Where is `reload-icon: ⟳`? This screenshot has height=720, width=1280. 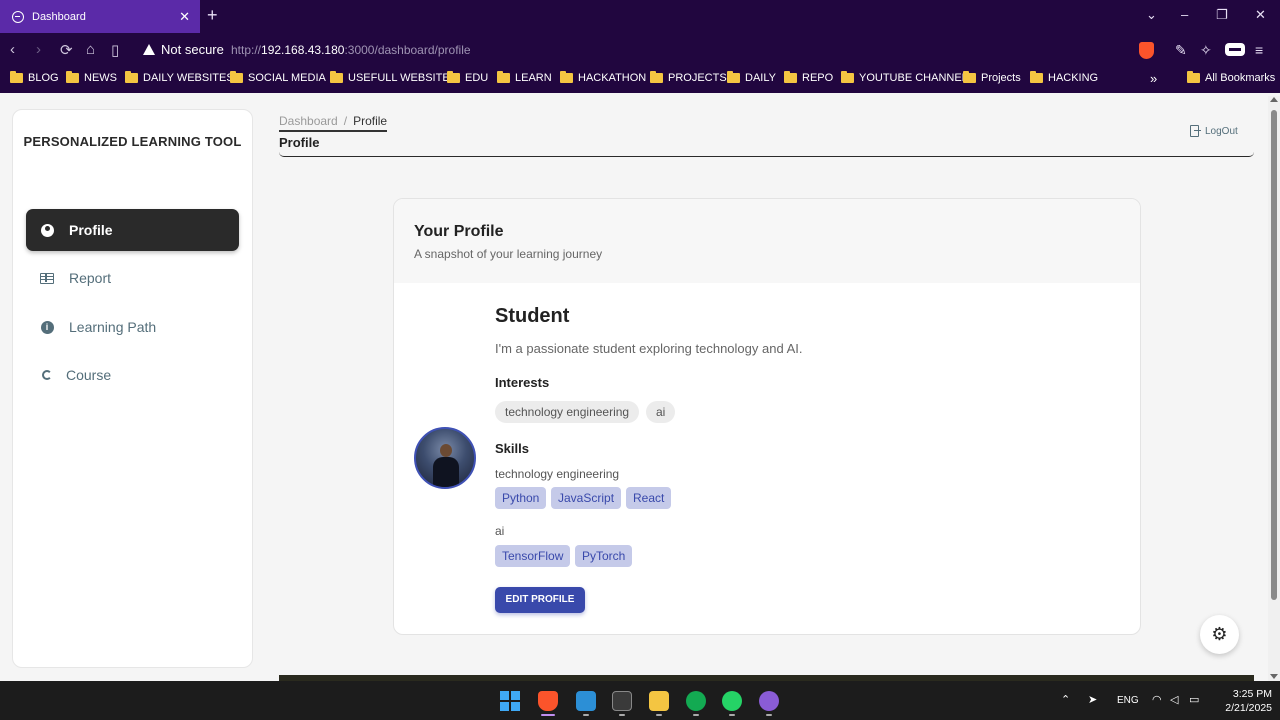
reload-icon: ⟳ is located at coordinates (66, 50).